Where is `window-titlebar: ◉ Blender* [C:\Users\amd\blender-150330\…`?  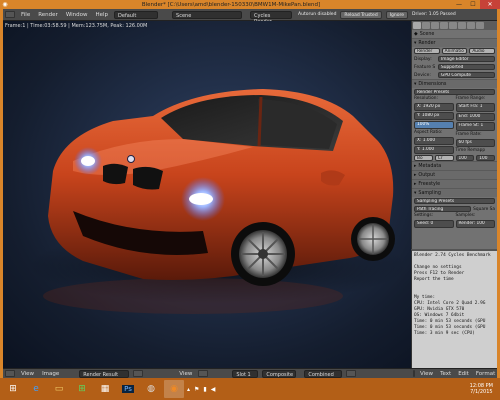 window-titlebar: ◉ Blender* [C:\Users\amd\blender-150330\… is located at coordinates (250, 4).